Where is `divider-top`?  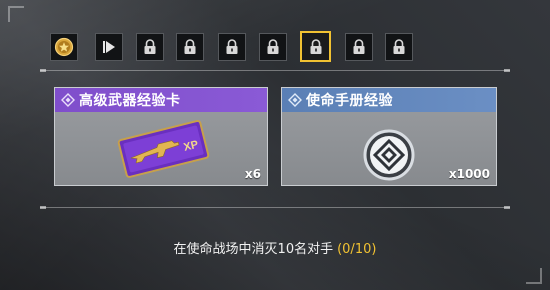 divider-top is located at coordinates (275, 70).